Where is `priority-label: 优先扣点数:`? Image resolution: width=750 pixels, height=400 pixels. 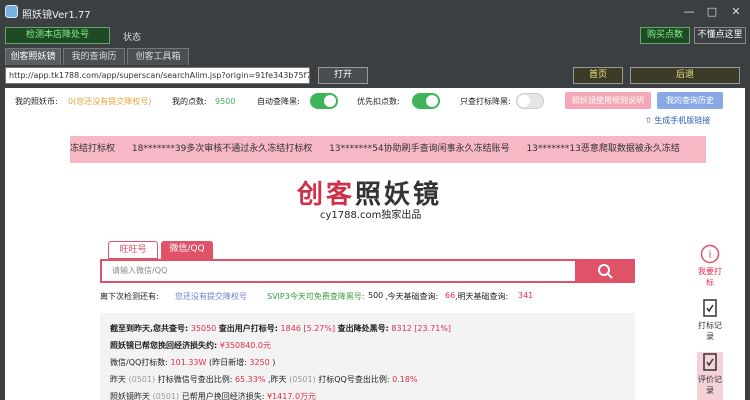
priority-label: 优先扣点数: is located at coordinates (378, 101).